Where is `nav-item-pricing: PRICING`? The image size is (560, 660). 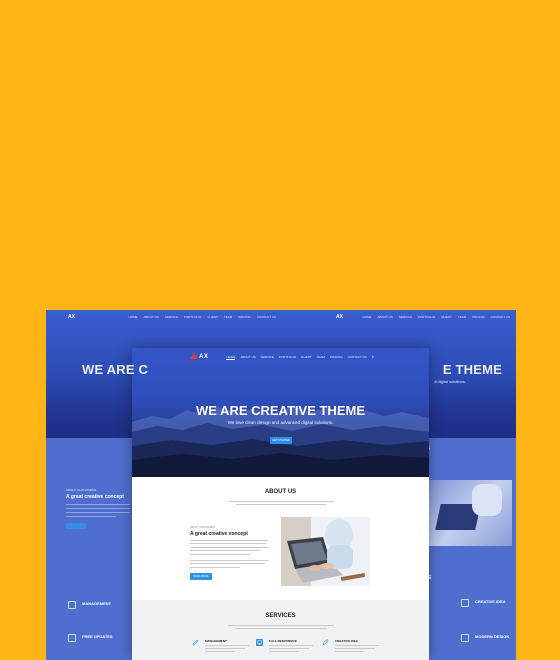 nav-item-pricing: PRICING is located at coordinates (336, 357).